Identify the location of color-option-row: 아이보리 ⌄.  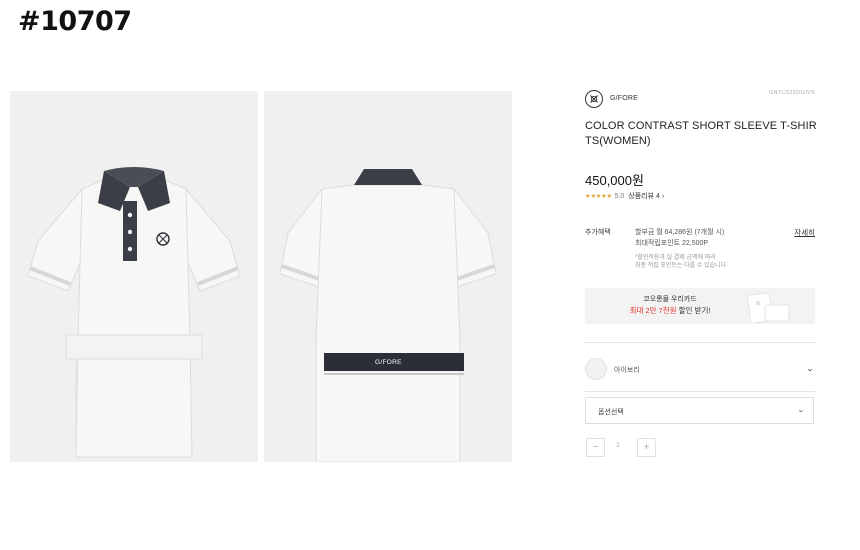
(700, 367).